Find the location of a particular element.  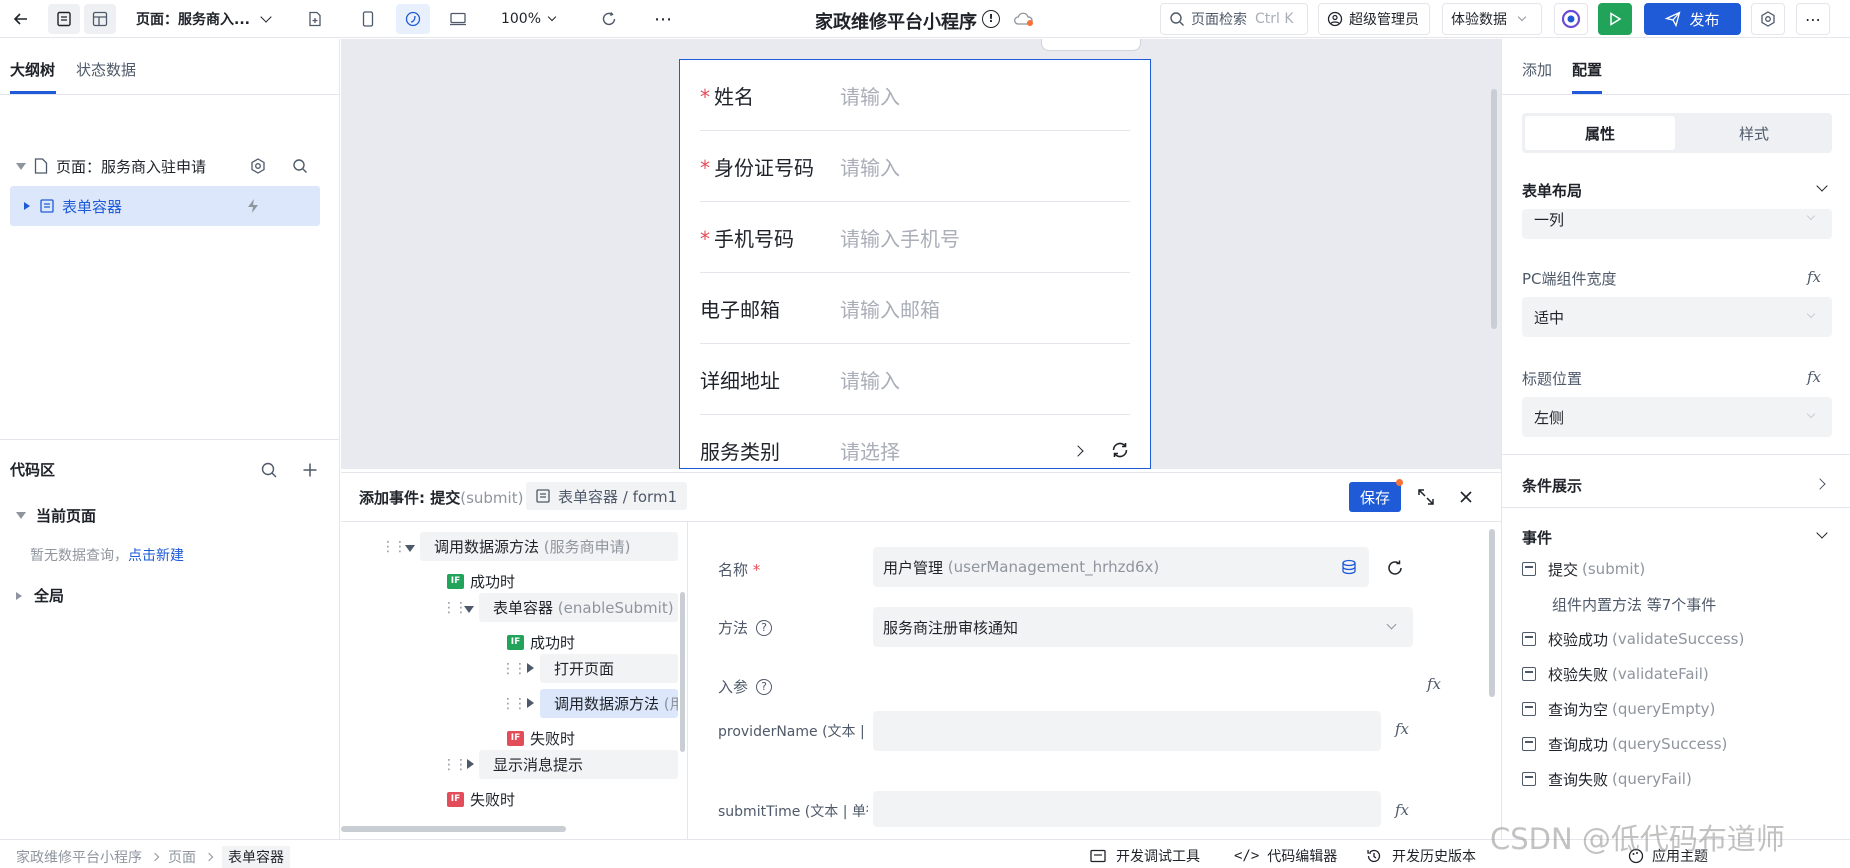

conditional-display-title: 条件展示 is located at coordinates (1552, 485).